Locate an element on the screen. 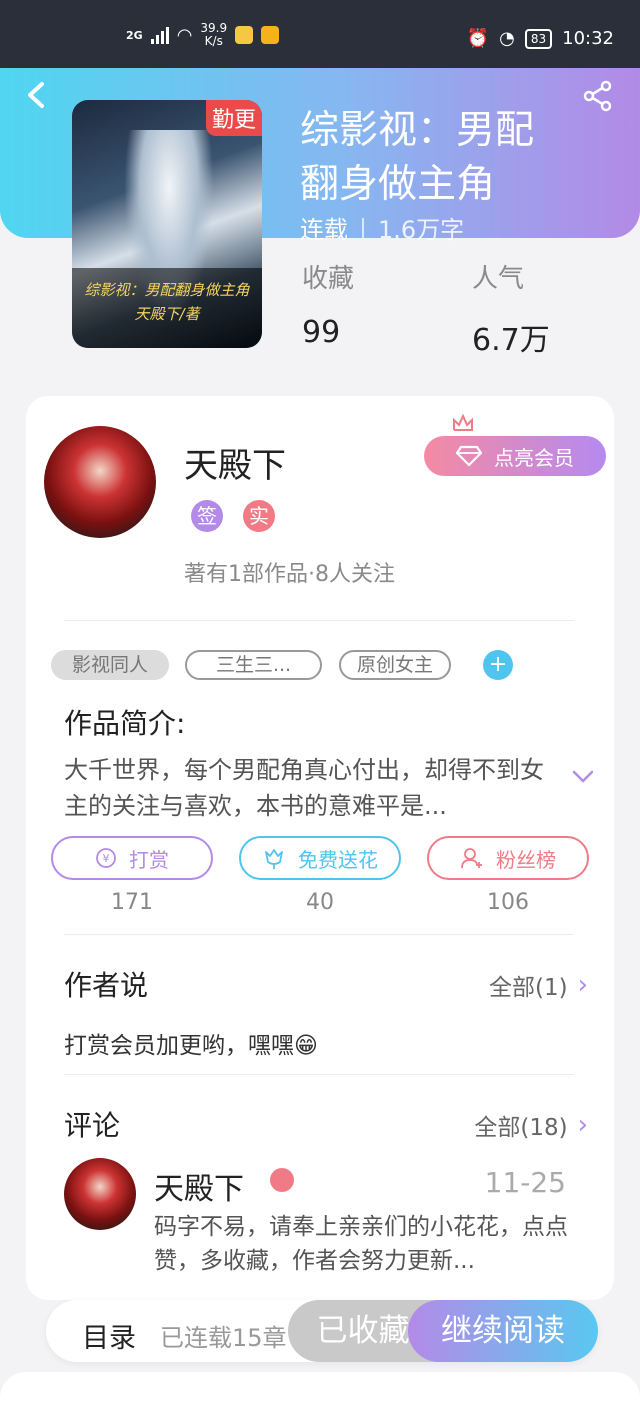  genre-tag: 影视同人 is located at coordinates (110, 665).